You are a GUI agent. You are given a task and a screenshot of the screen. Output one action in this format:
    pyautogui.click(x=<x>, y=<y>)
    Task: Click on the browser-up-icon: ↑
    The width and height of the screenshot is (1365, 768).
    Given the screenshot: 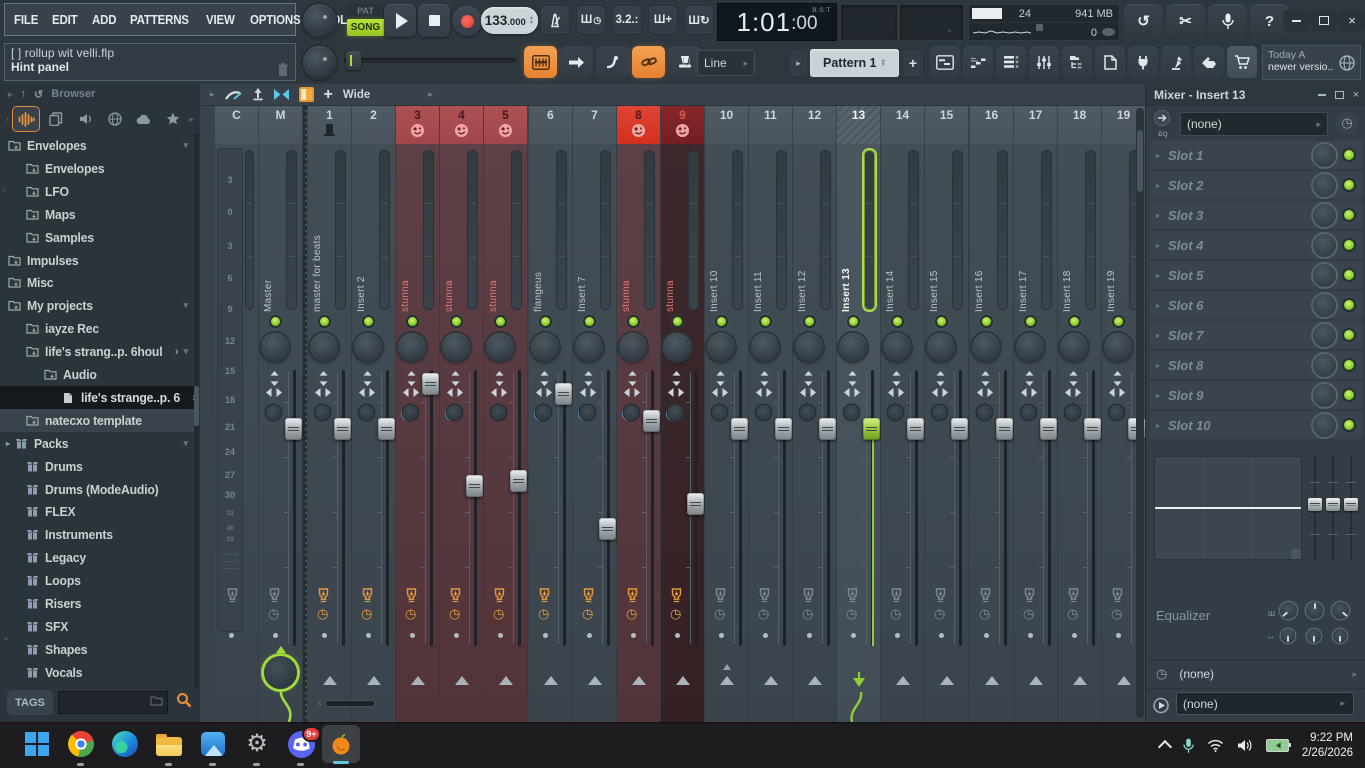 What is the action you would take?
    pyautogui.click(x=24, y=94)
    